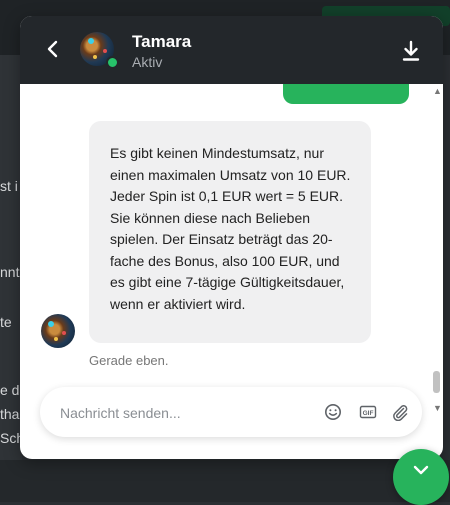  What do you see at coordinates (437, 408) in the screenshot?
I see `scroll-down-arrow-icon: ▼` at bounding box center [437, 408].